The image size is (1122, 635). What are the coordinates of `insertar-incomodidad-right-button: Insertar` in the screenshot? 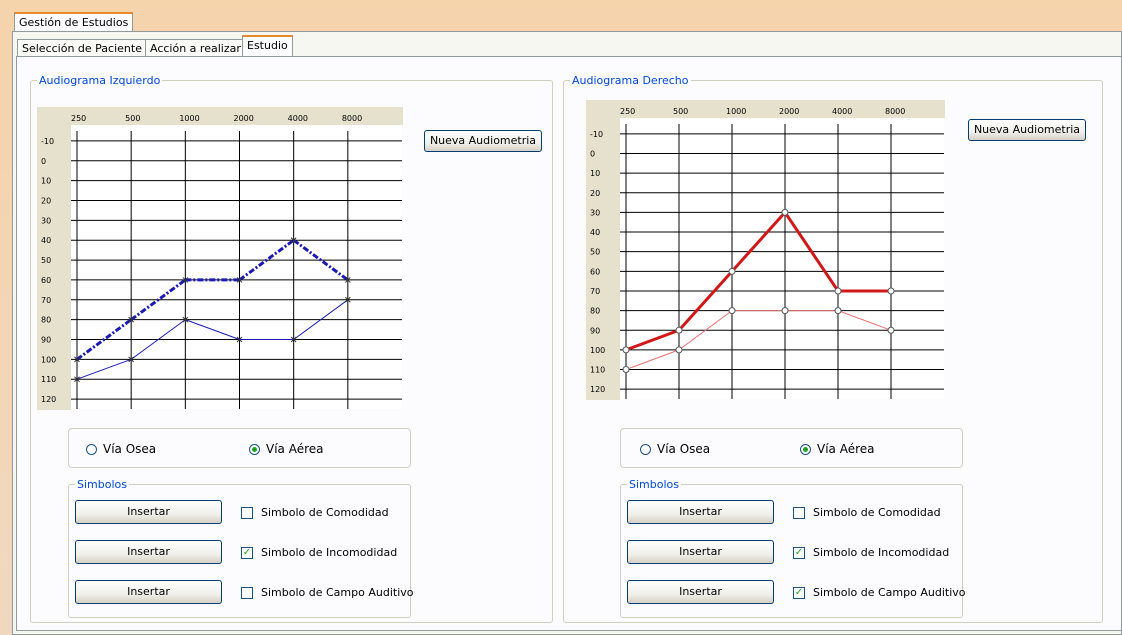 It's located at (700, 552).